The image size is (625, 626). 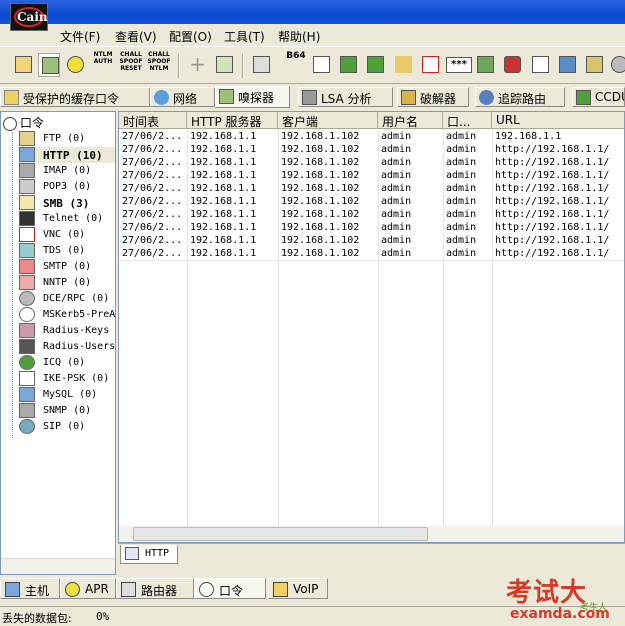 What do you see at coordinates (280, 534) in the screenshot?
I see `scrollbar-thumb` at bounding box center [280, 534].